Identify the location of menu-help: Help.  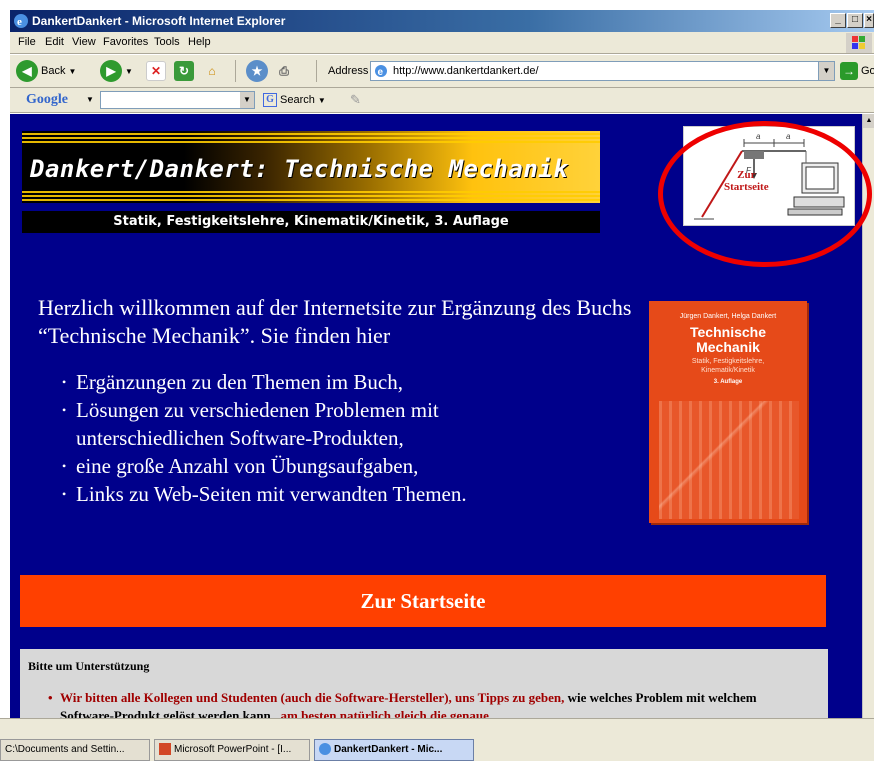
(199, 42).